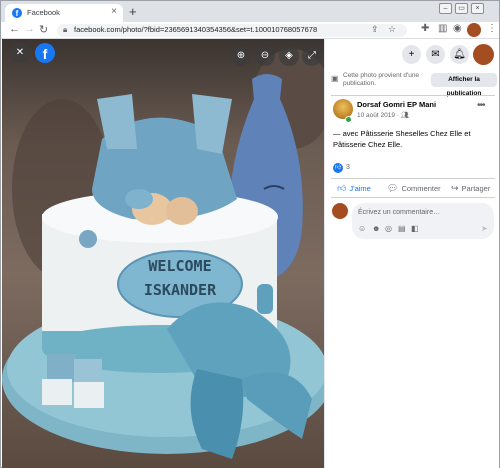  Describe the element at coordinates (179, 266) in the screenshot. I see `plaque-line1: WELCOME` at that location.